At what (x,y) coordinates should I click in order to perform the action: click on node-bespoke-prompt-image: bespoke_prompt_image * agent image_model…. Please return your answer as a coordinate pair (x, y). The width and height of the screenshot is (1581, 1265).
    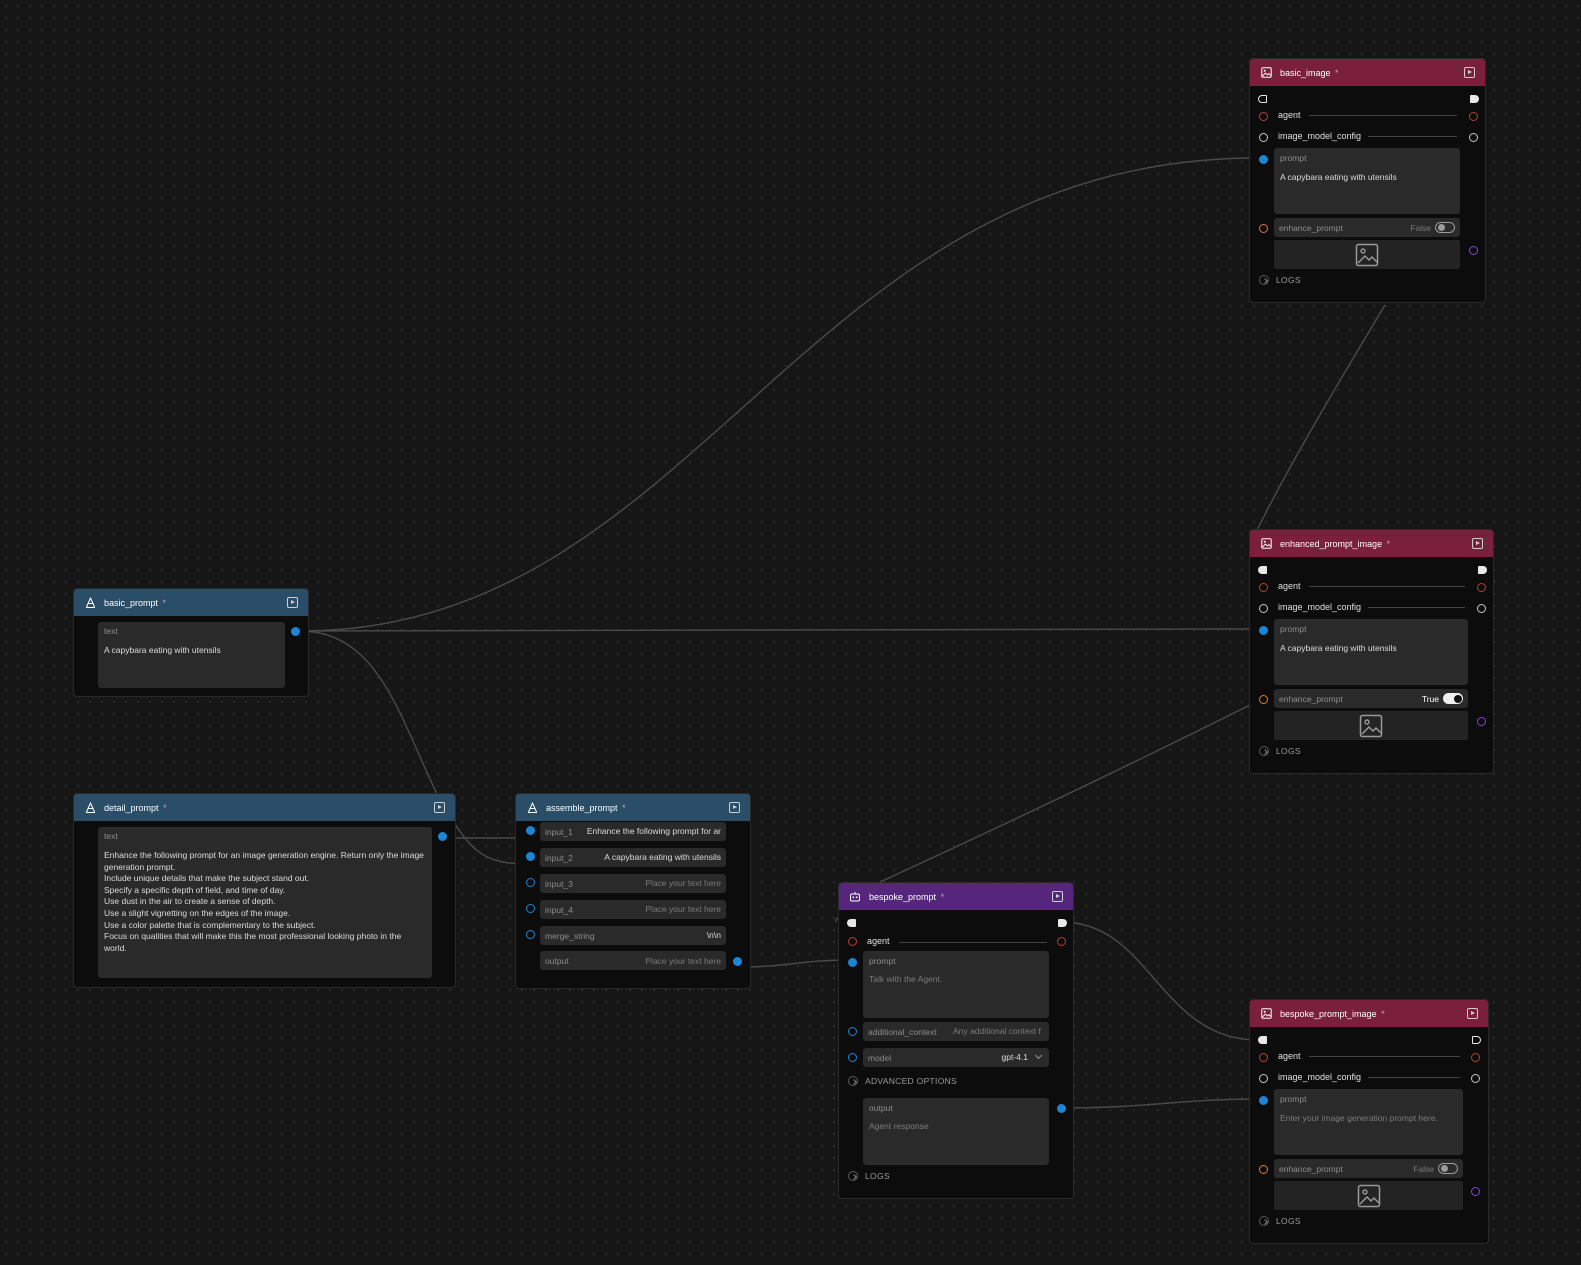
    Looking at the image, I should click on (1369, 1121).